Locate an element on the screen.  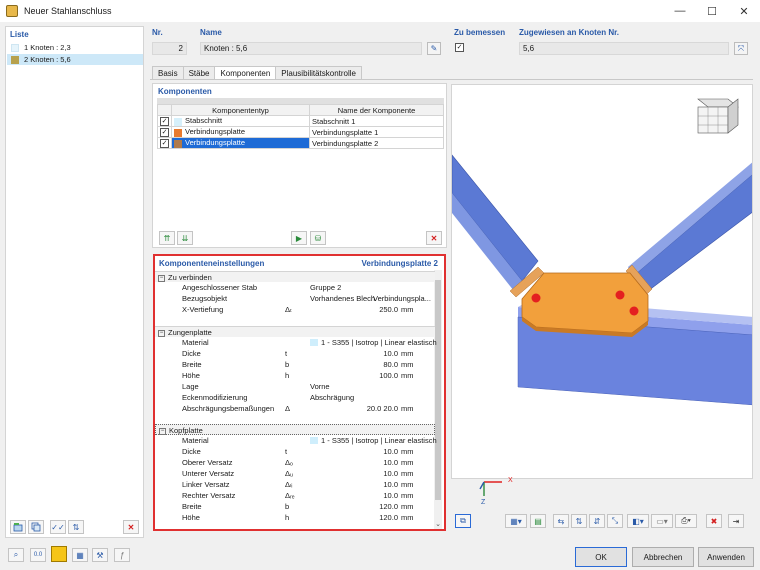
view-iso-button: ⤡ is located at coordinates (615, 521).